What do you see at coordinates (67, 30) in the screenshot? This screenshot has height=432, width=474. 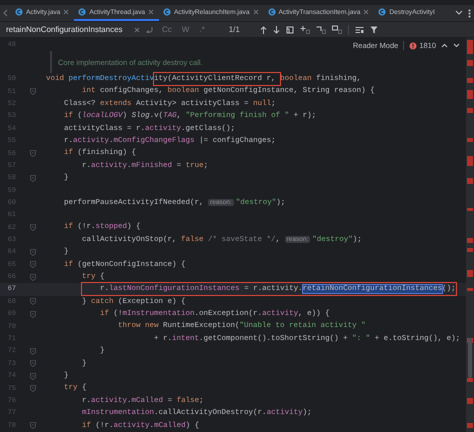 I see `search-field: retainNonConfigurationInstances` at bounding box center [67, 30].